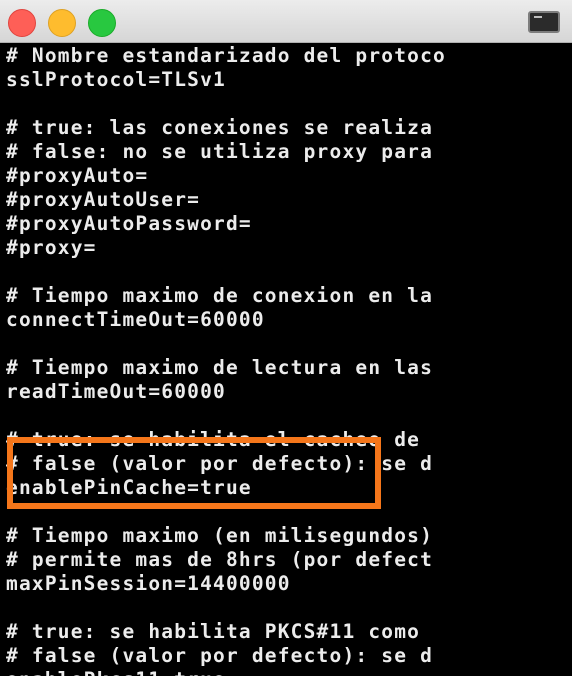  What do you see at coordinates (102, 23) in the screenshot?
I see `maximize-button` at bounding box center [102, 23].